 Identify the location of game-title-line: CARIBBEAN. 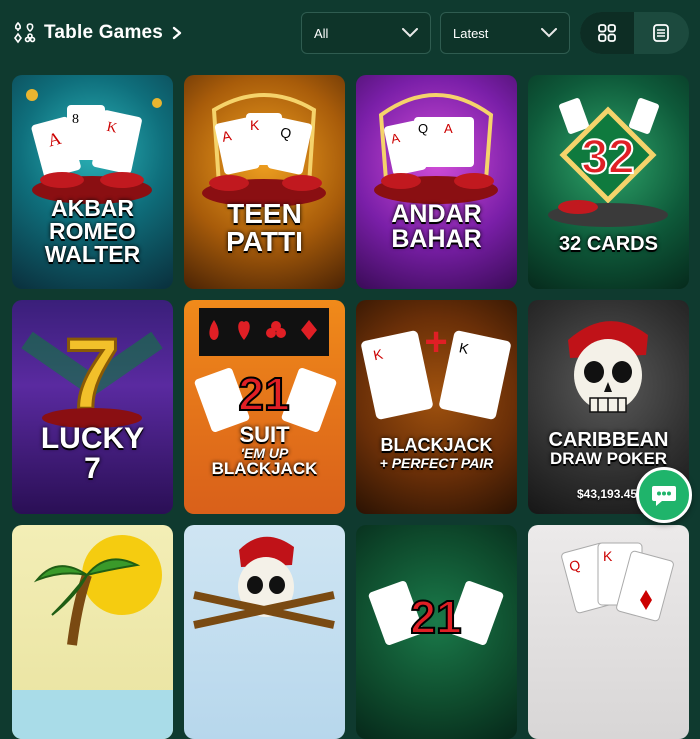
(608, 440).